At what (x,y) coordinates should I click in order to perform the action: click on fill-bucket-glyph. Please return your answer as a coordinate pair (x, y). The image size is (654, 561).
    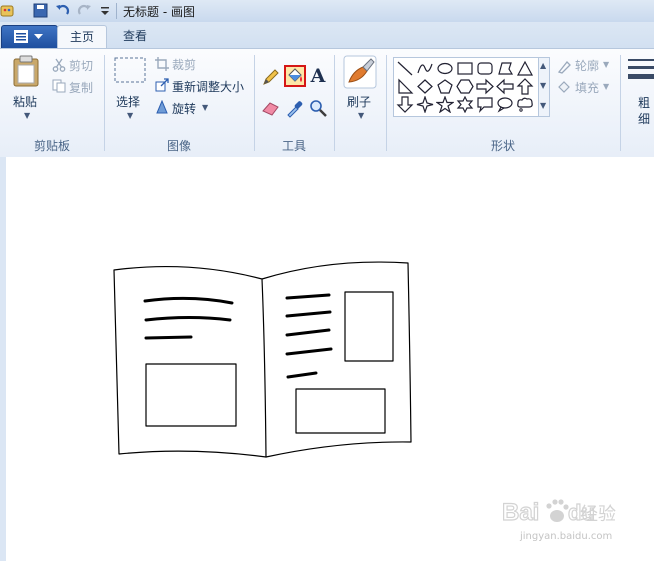
    Looking at the image, I should click on (295, 75).